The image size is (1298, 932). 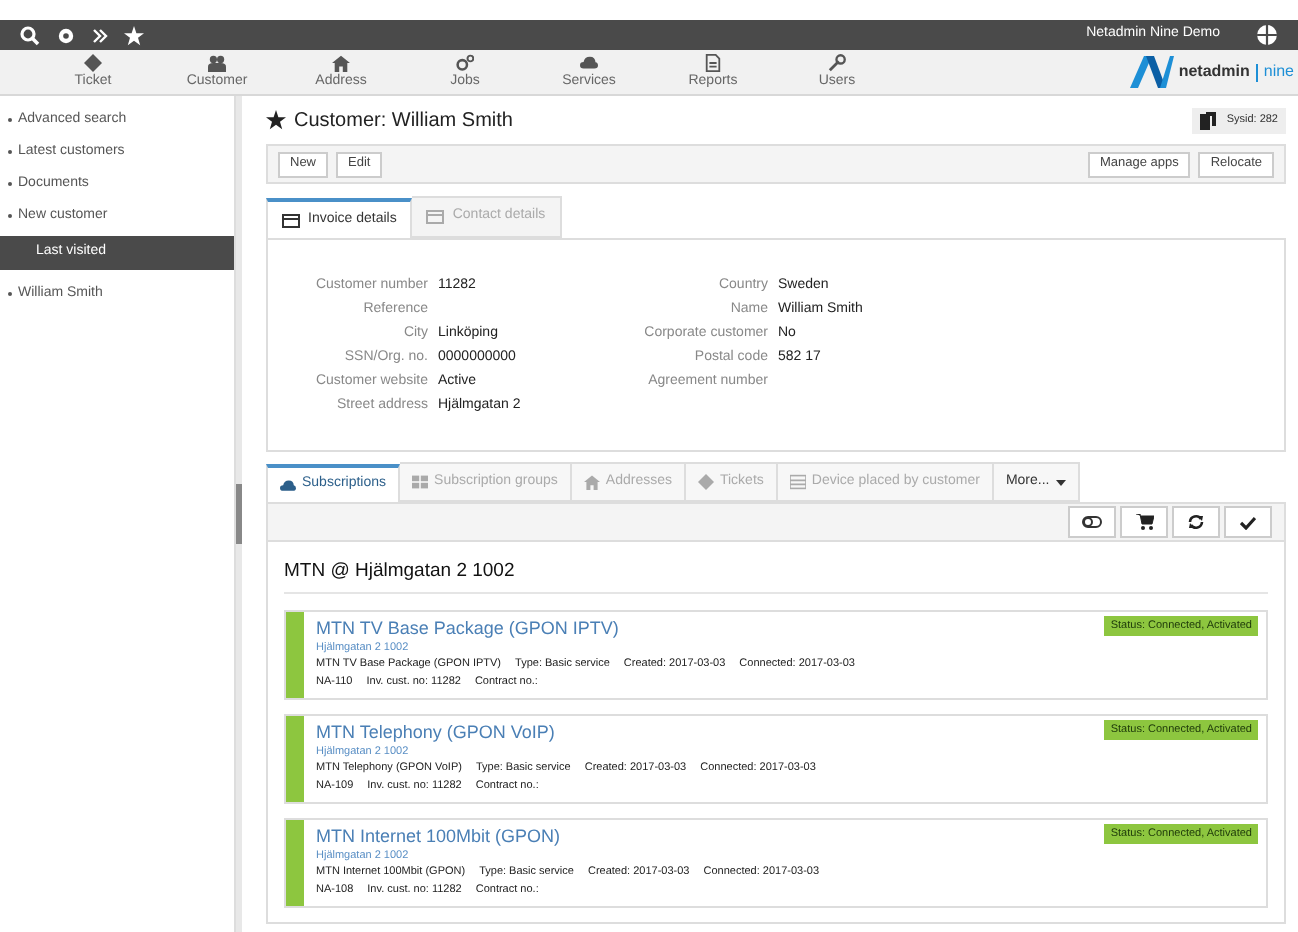 What do you see at coordinates (217, 63) in the screenshot?
I see `people-icon` at bounding box center [217, 63].